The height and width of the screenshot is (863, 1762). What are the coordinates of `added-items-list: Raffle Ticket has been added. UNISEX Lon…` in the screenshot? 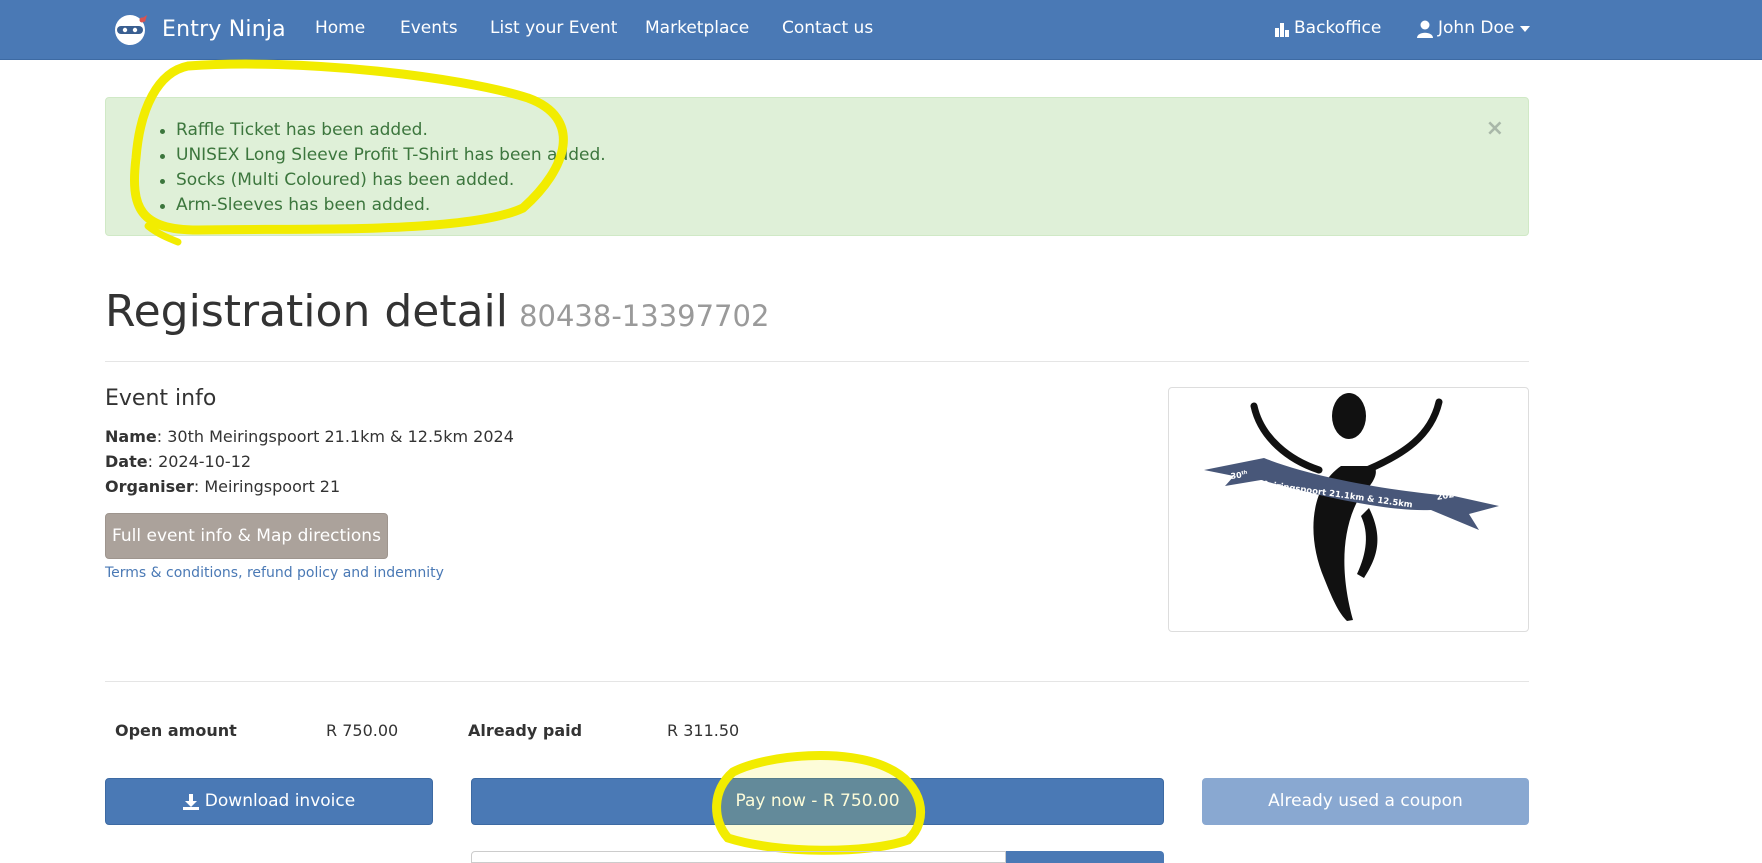 It's located at (383, 168).